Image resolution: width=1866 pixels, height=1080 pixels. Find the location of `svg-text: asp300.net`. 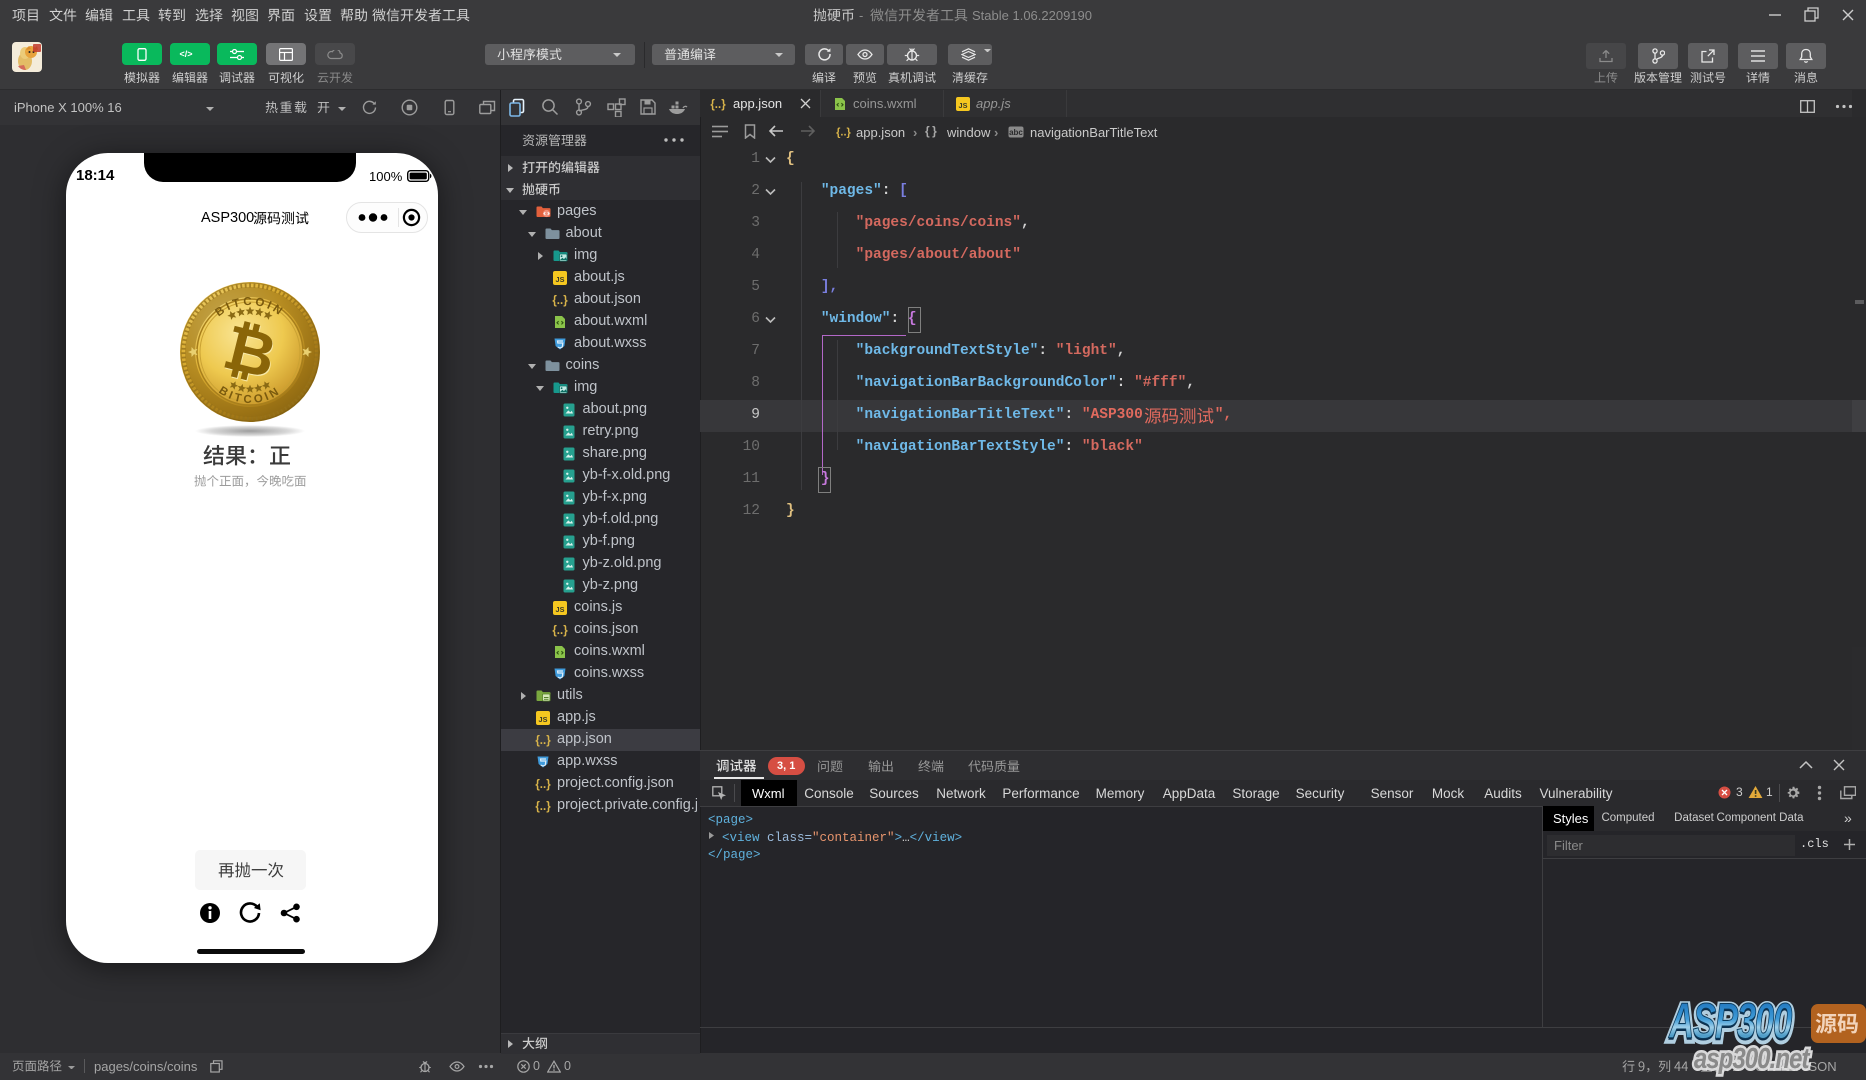

svg-text: asp300.net is located at coordinates (1752, 1058).